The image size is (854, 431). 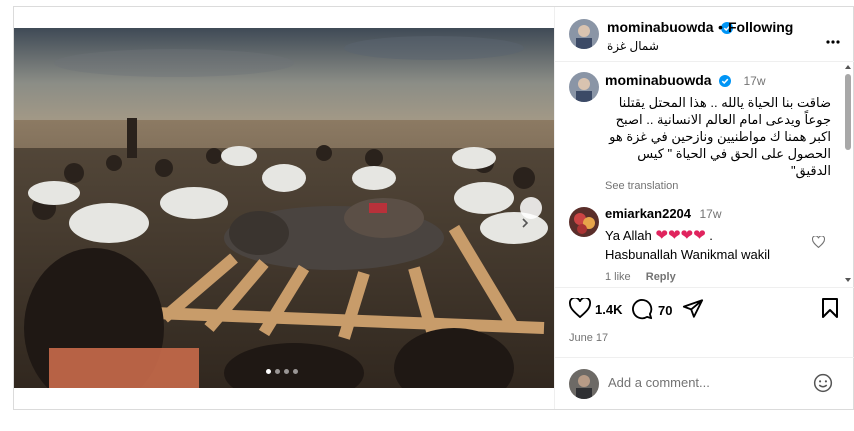 I want to click on see-translation-link: See translation, so click(x=718, y=186).